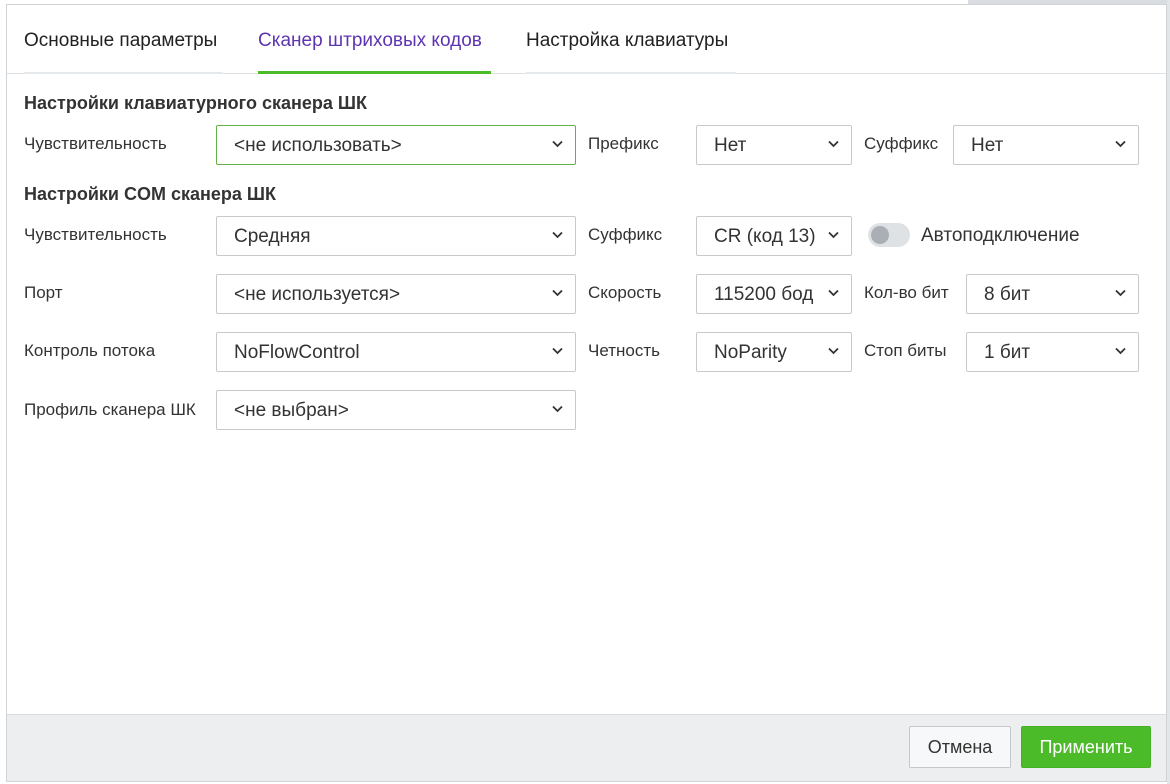 The image size is (1170, 784). I want to click on tab-label: Основные параметры, so click(121, 40).